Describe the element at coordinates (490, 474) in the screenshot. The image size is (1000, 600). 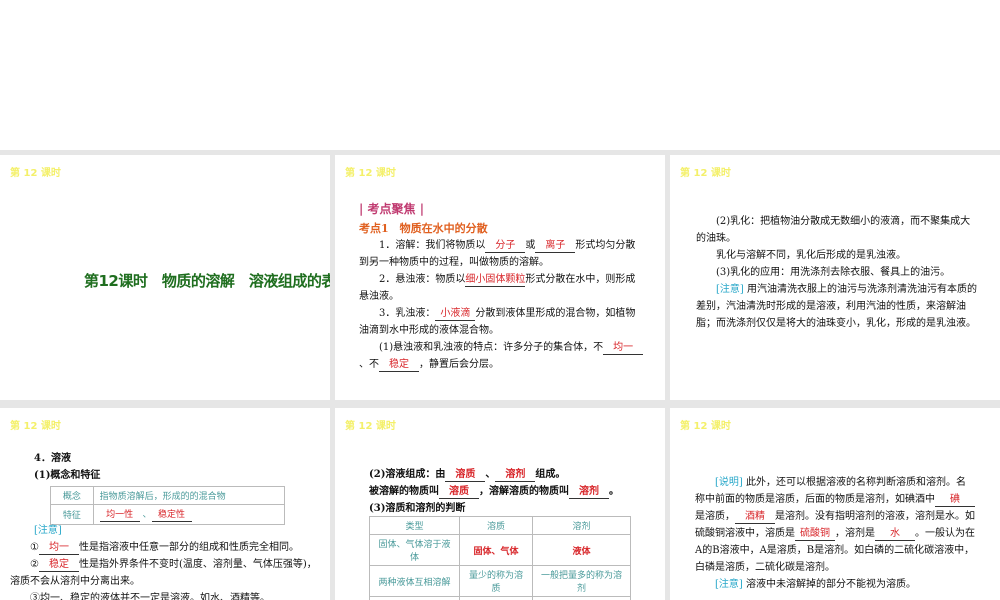
I see `text-segment: 、` at that location.